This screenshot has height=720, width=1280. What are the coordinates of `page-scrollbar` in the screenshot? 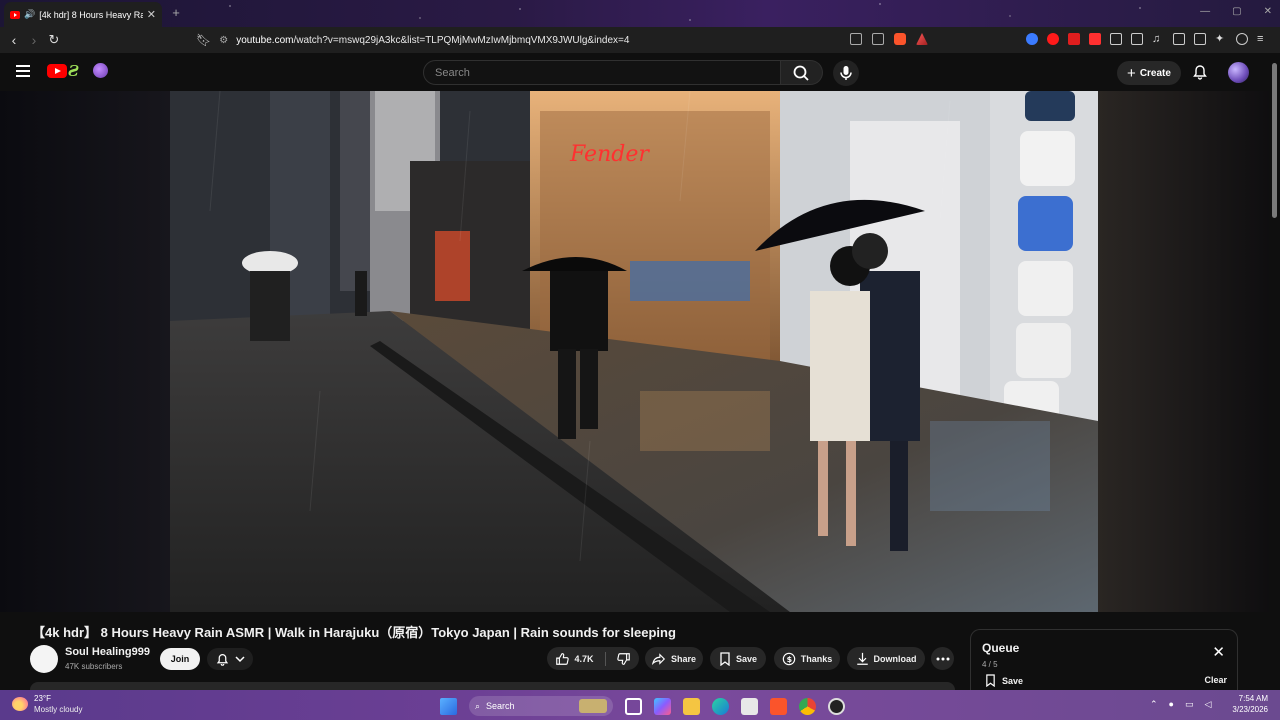 It's located at (1274, 371).